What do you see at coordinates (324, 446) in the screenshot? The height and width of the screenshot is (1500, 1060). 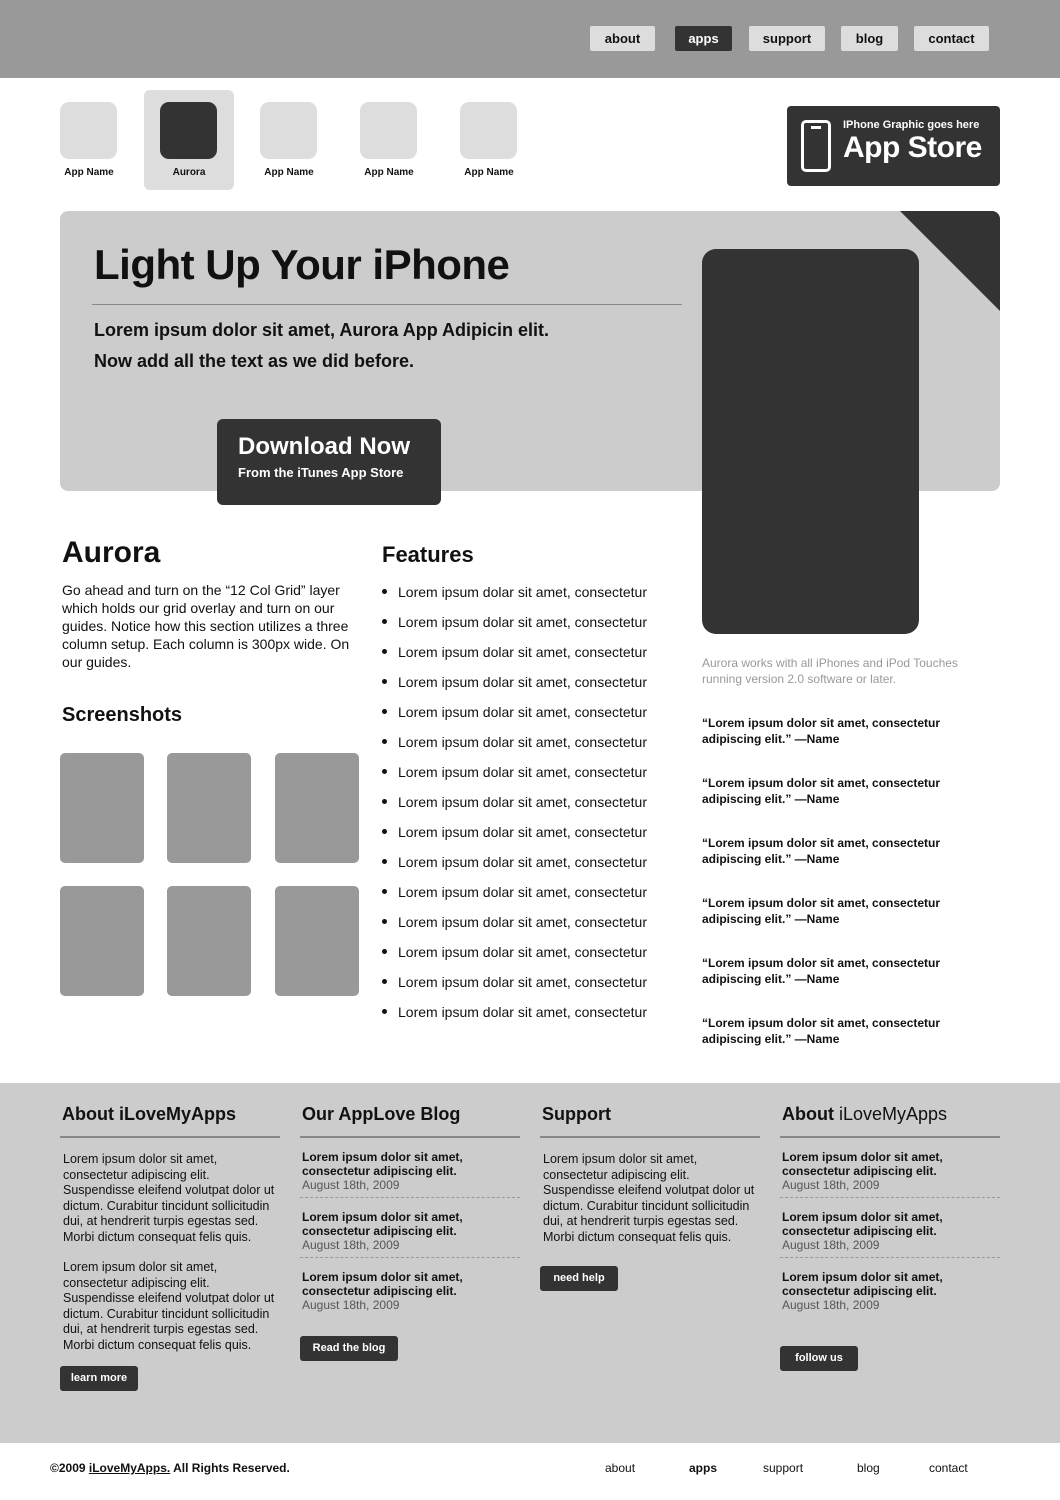 I see `download-title: Download Now` at bounding box center [324, 446].